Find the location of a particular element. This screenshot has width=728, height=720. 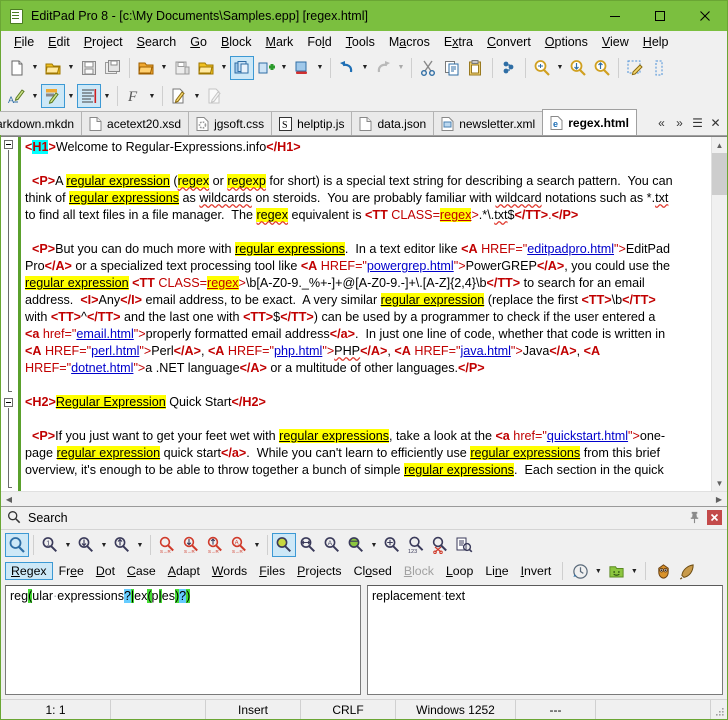

redo-button is located at coordinates (383, 68).